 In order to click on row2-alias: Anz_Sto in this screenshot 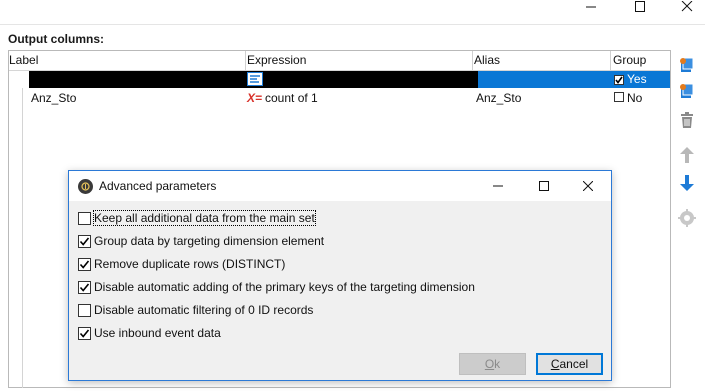, I will do `click(498, 98)`.